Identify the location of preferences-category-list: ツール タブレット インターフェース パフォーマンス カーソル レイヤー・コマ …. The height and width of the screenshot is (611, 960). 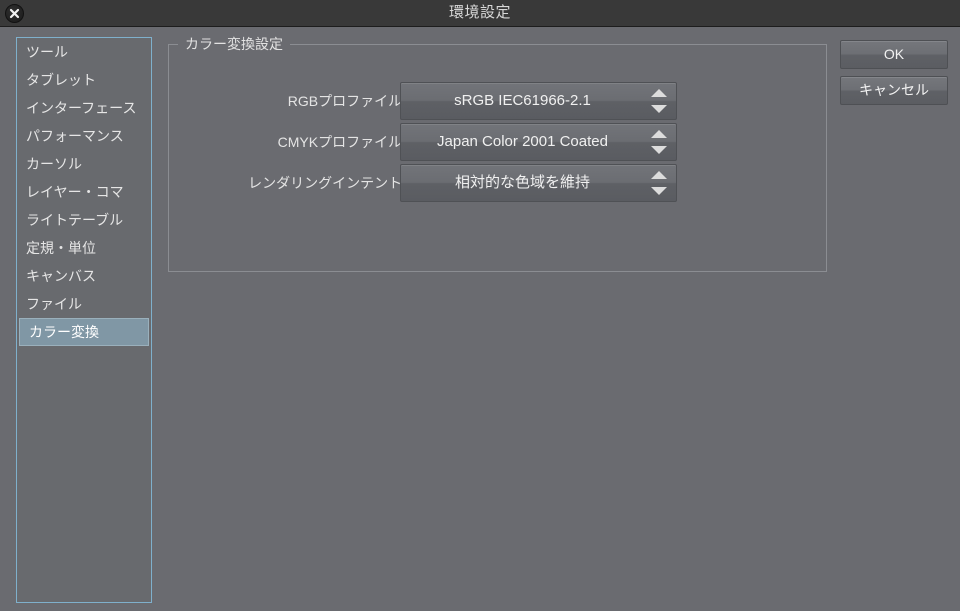
(84, 320).